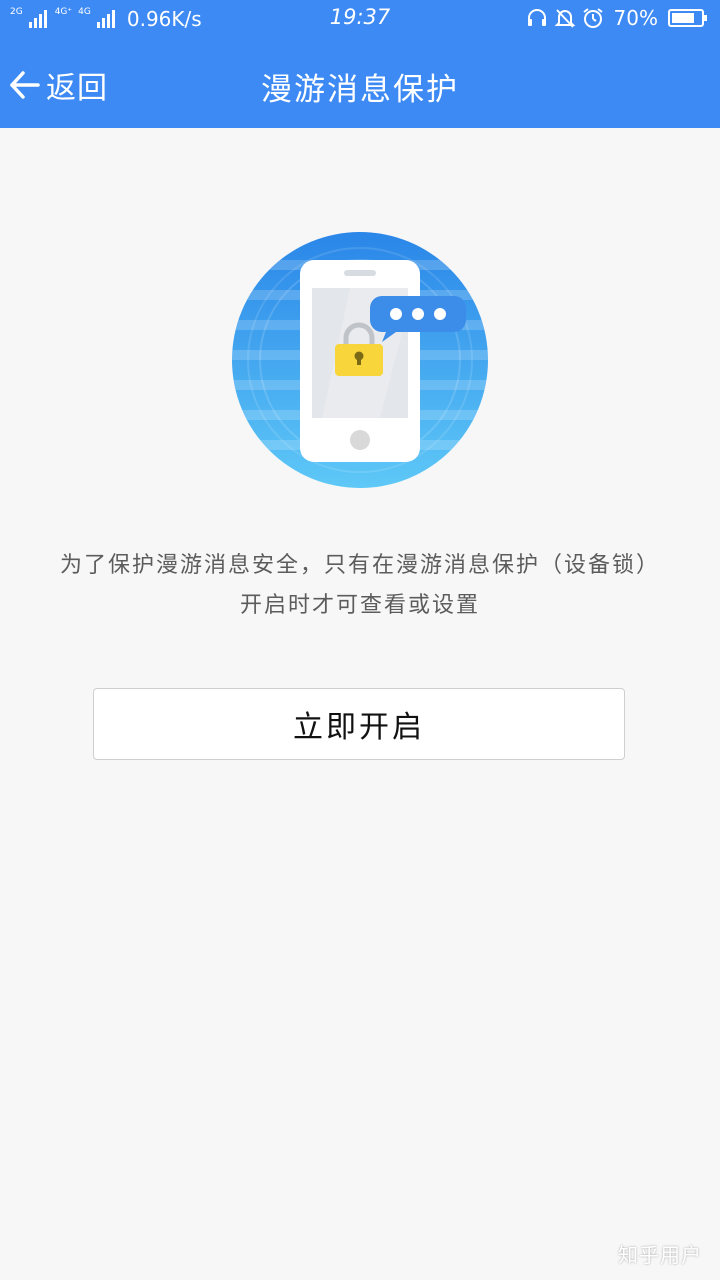 This screenshot has height=1280, width=720. Describe the element at coordinates (564, 18) in the screenshot. I see `bell-muted-icon` at that location.